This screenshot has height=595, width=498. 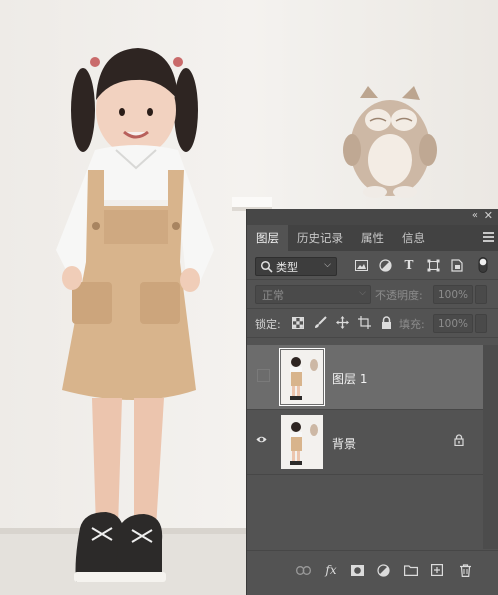 I want to click on lock-transparent-pixels-icon, so click(x=298, y=322).